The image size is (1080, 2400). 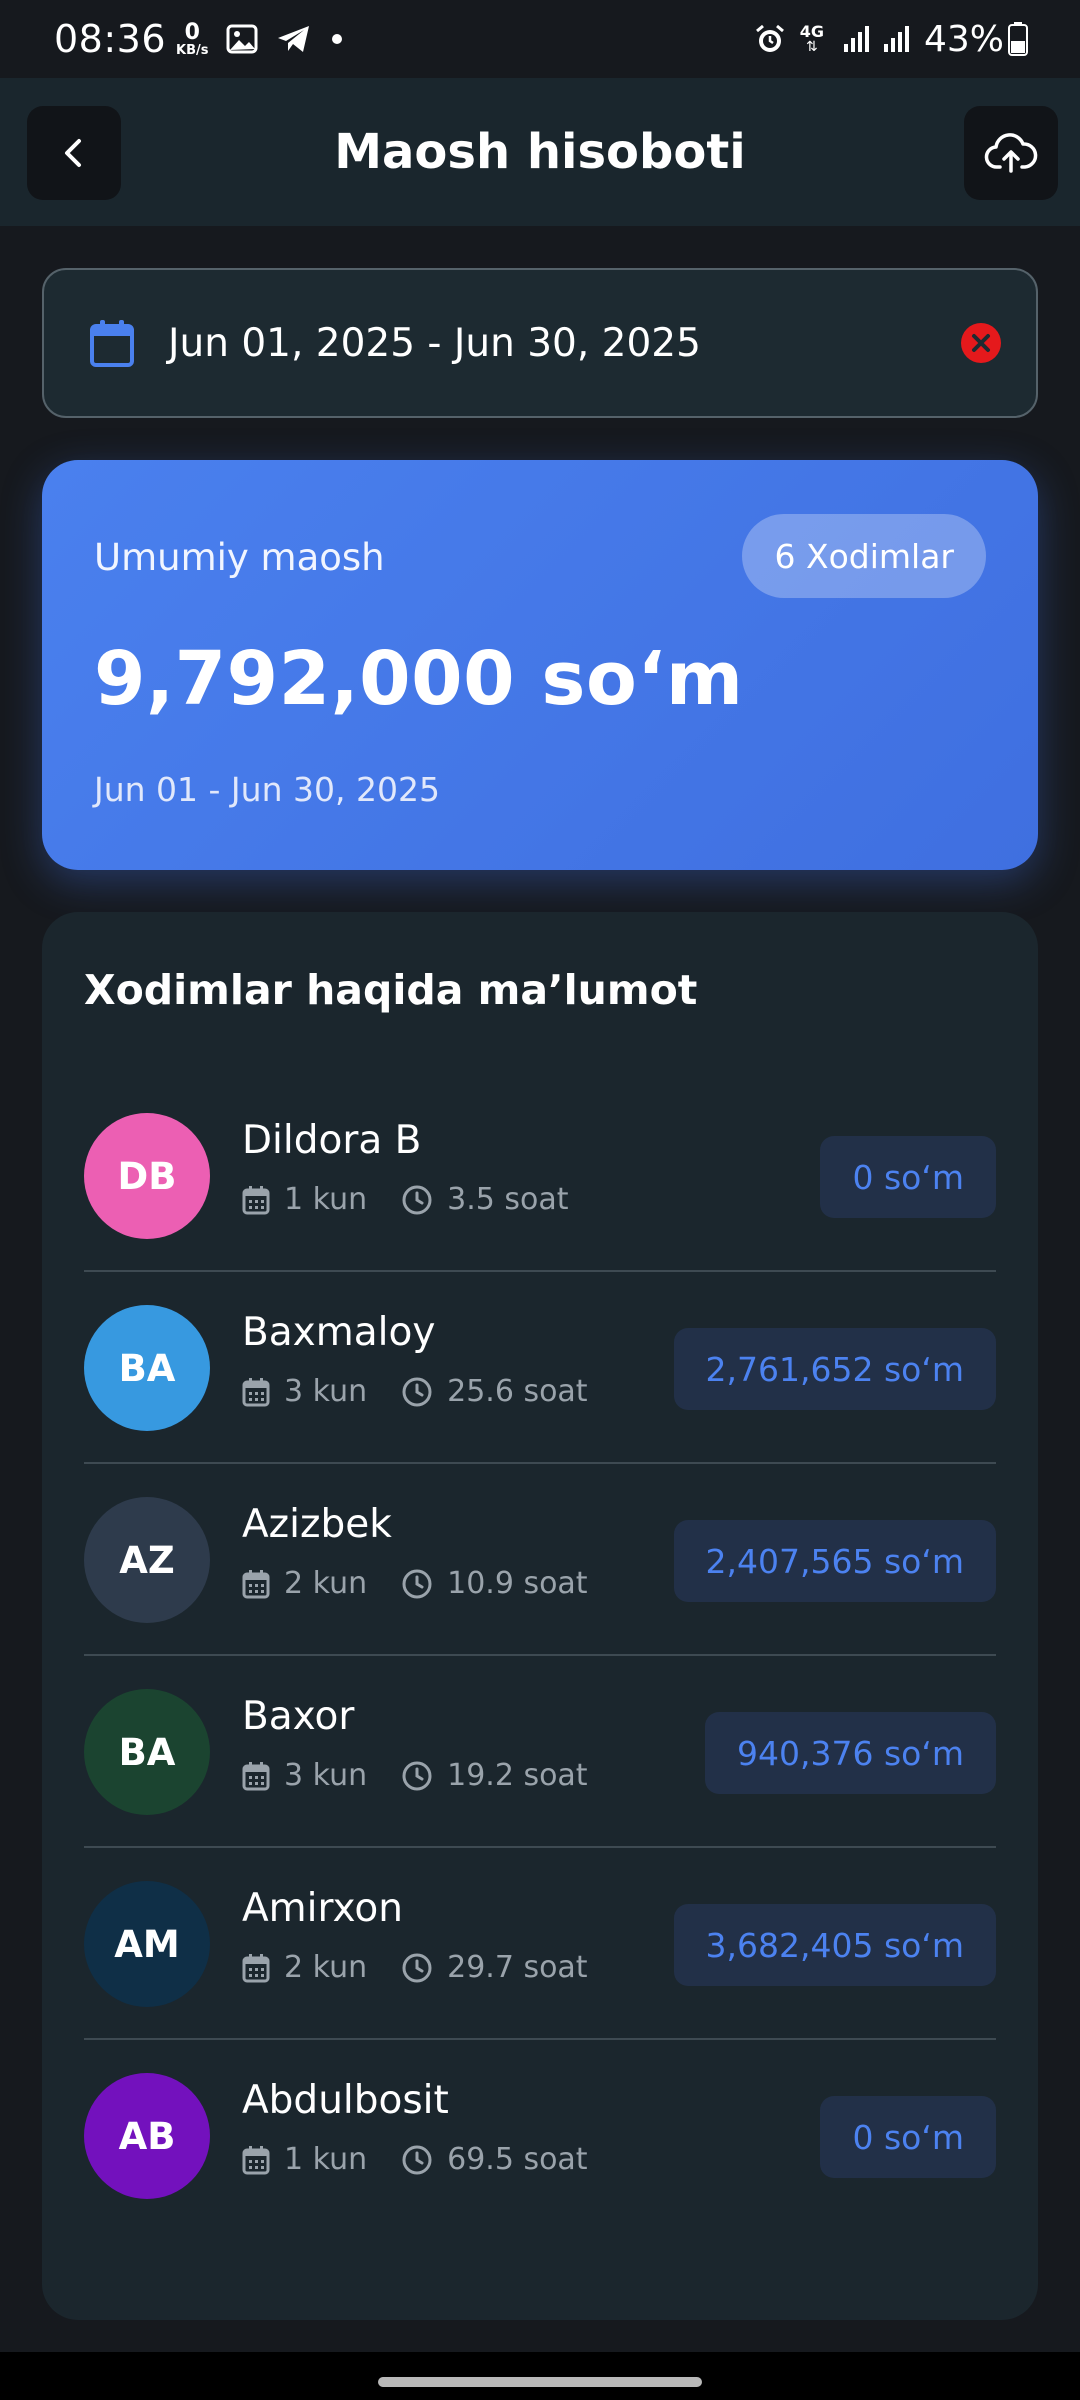 I want to click on gallery-icon, so click(x=242, y=39).